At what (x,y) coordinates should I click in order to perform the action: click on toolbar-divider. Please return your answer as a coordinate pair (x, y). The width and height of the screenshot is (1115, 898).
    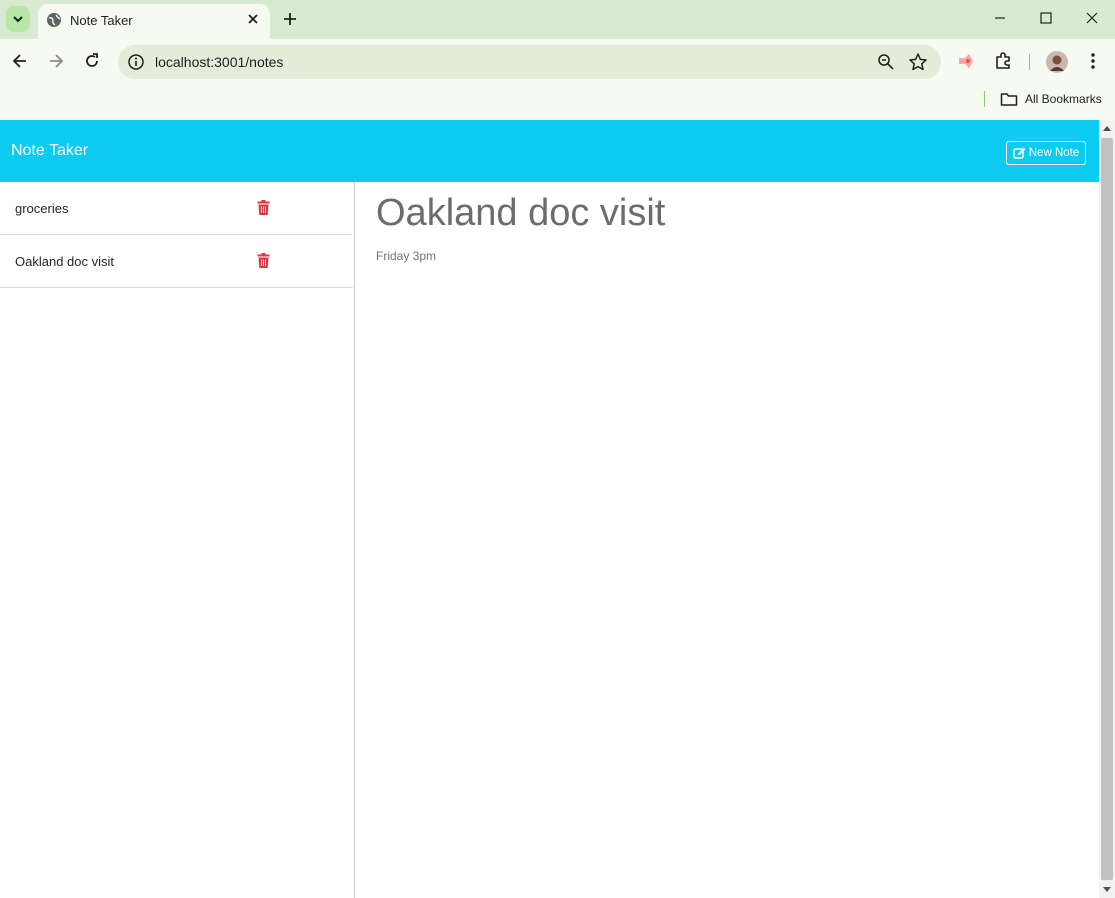
    Looking at the image, I should click on (1029, 62).